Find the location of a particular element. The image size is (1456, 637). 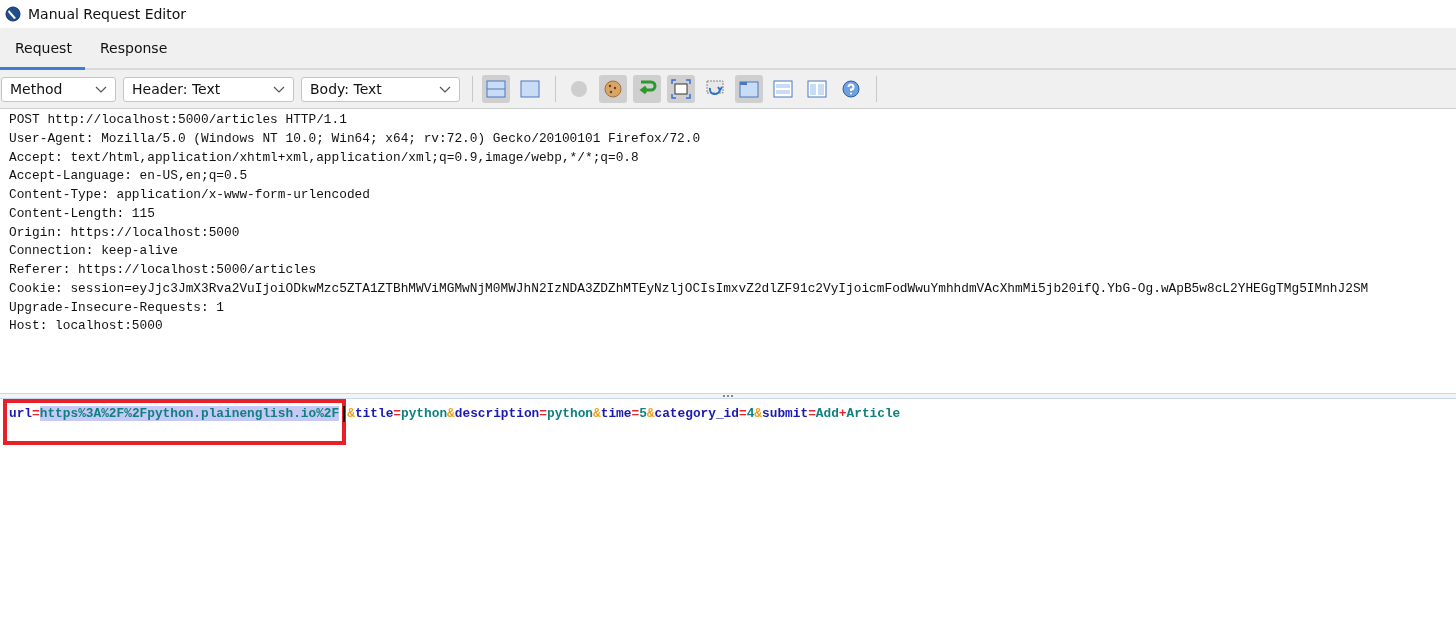

header-line: User-Agent: Mozilla/5.0 (Windows NT 10.0; Win64; x64; rv:72.0) Gecko/20100101 Firefox/72.0 is located at coordinates (355, 138).